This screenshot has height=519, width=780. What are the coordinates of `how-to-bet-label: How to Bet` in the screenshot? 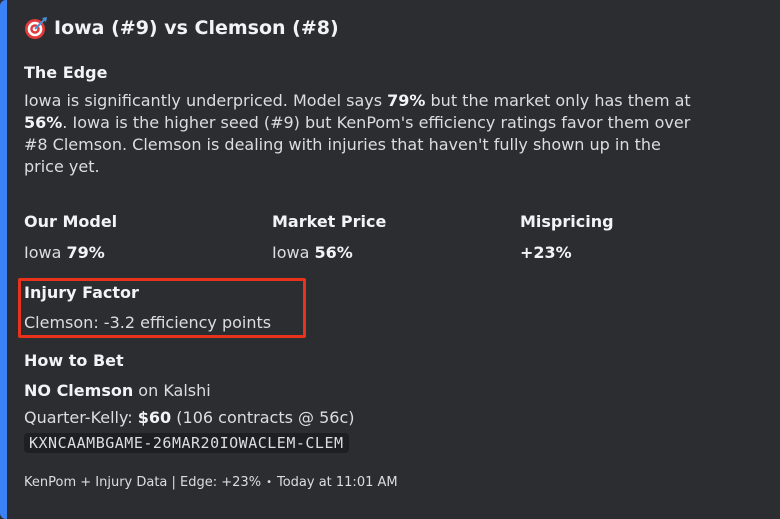 It's located at (74, 360).